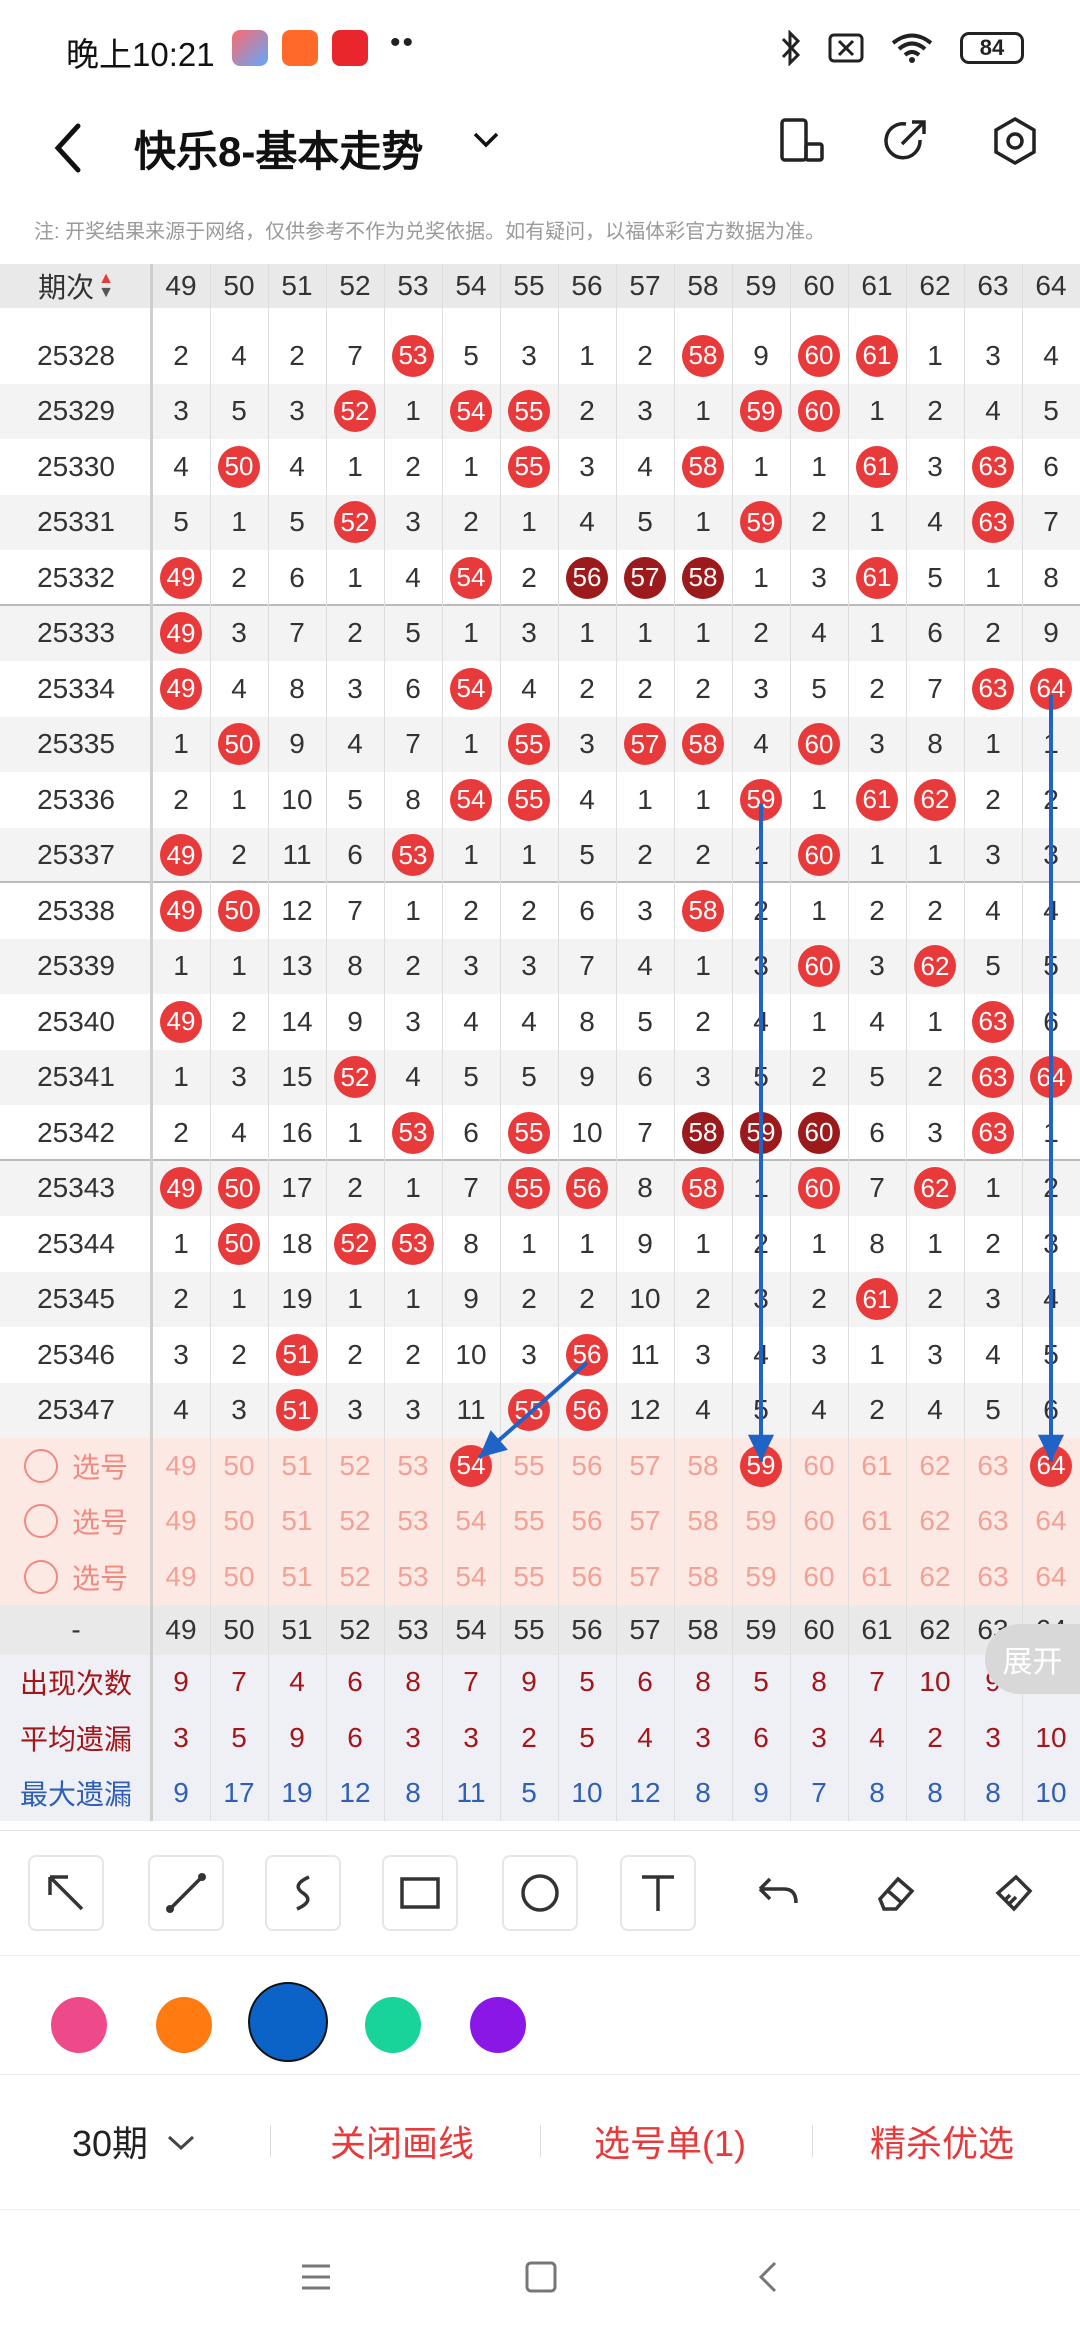 Image resolution: width=1080 pixels, height=2340 pixels. I want to click on sort-icon: ▲ ▼, so click(106, 286).